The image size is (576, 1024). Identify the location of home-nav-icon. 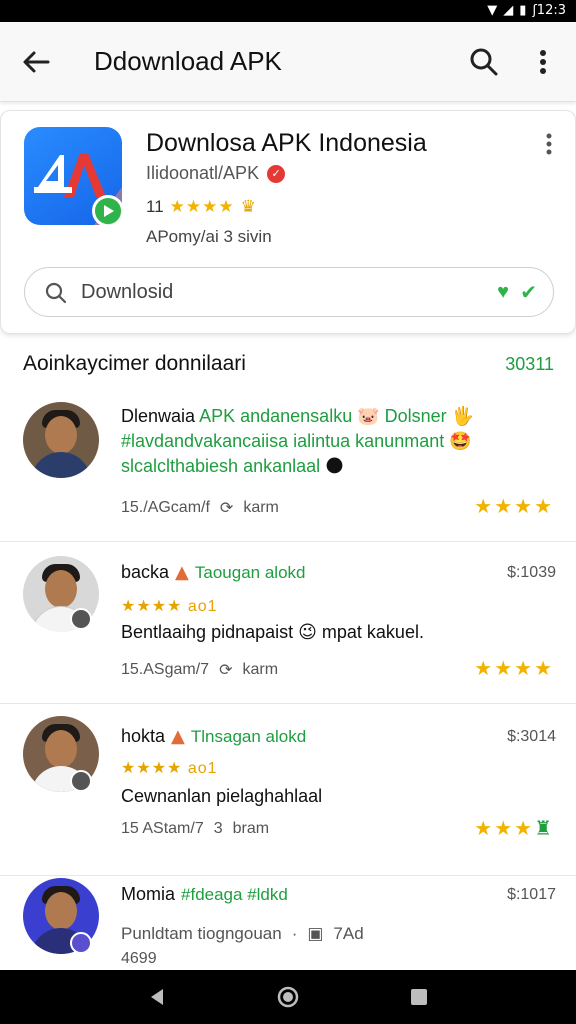
(288, 997).